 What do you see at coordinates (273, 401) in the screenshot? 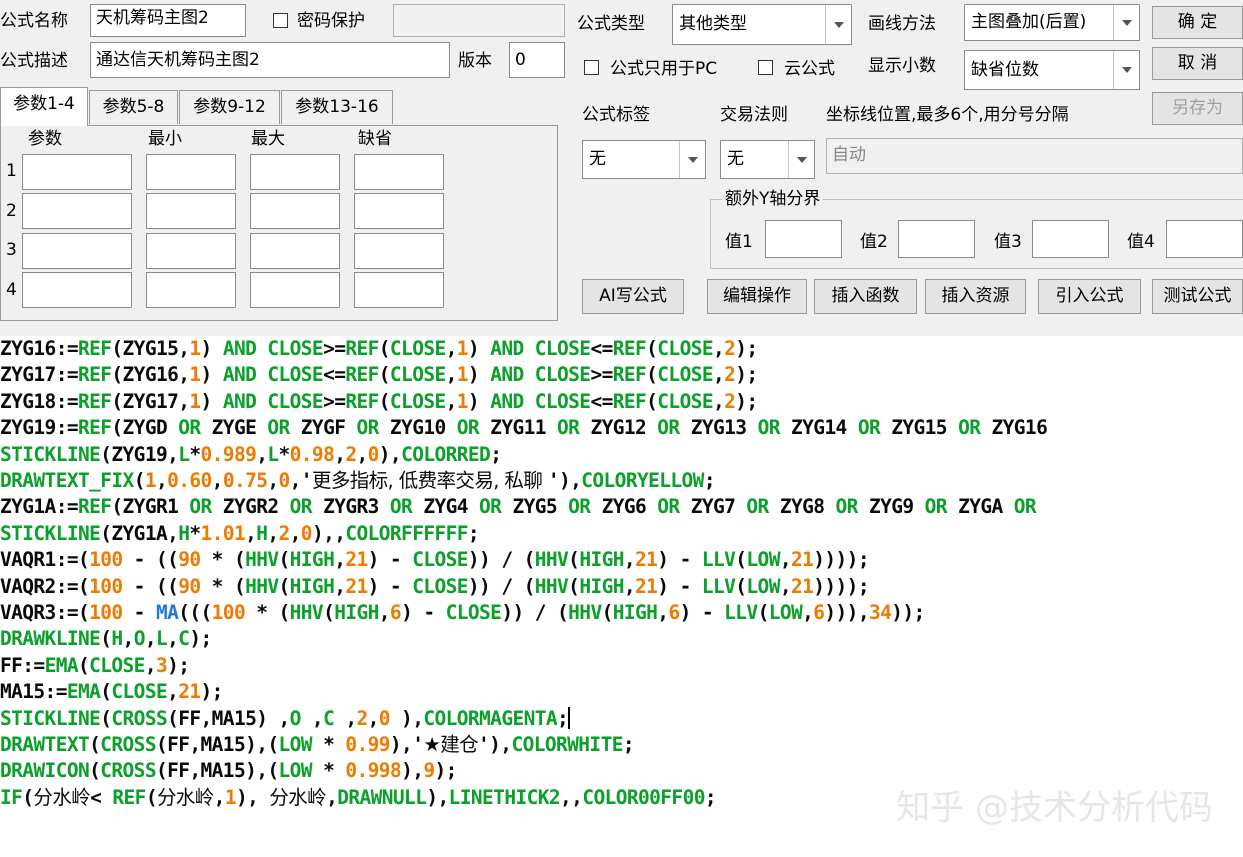
I see `code-token: AND CLOSE` at bounding box center [273, 401].